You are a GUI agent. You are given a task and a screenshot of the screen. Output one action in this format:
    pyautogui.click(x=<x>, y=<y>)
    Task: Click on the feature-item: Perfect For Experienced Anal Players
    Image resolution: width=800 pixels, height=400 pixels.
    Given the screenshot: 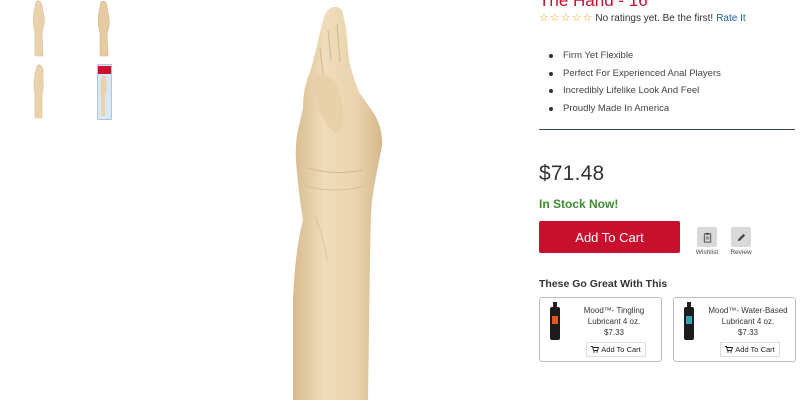 What is the action you would take?
    pyautogui.click(x=635, y=74)
    